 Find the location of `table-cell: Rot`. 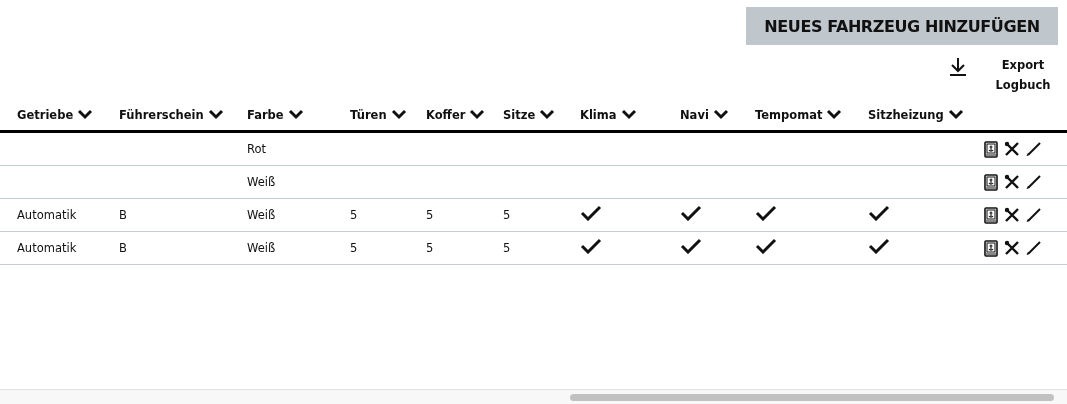

table-cell: Rot is located at coordinates (257, 149).